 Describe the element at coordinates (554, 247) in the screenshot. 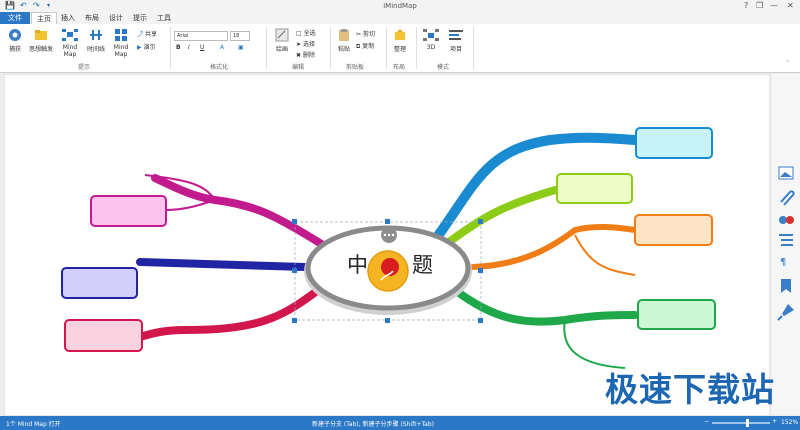

I see `branch-orange` at that location.